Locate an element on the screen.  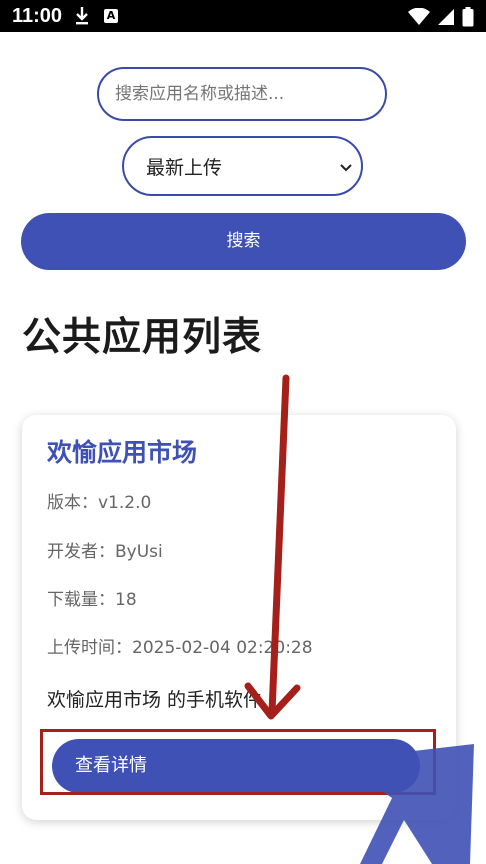
search-input is located at coordinates (242, 94).